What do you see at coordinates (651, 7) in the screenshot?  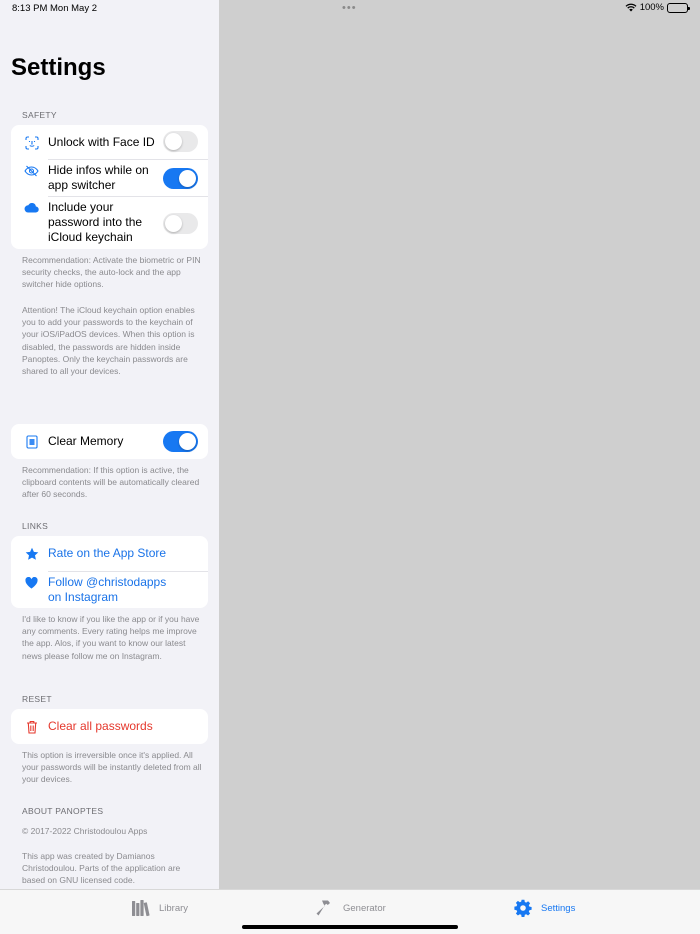 I see `battery-percent: 100%` at bounding box center [651, 7].